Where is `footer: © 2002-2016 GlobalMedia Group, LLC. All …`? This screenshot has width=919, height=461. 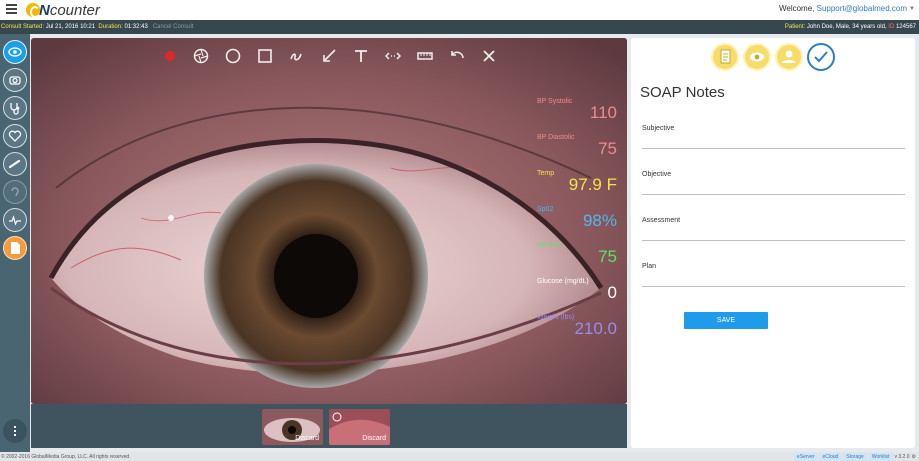
footer: © 2002-2016 GlobalMedia Group, LLC. All … is located at coordinates (459, 456).